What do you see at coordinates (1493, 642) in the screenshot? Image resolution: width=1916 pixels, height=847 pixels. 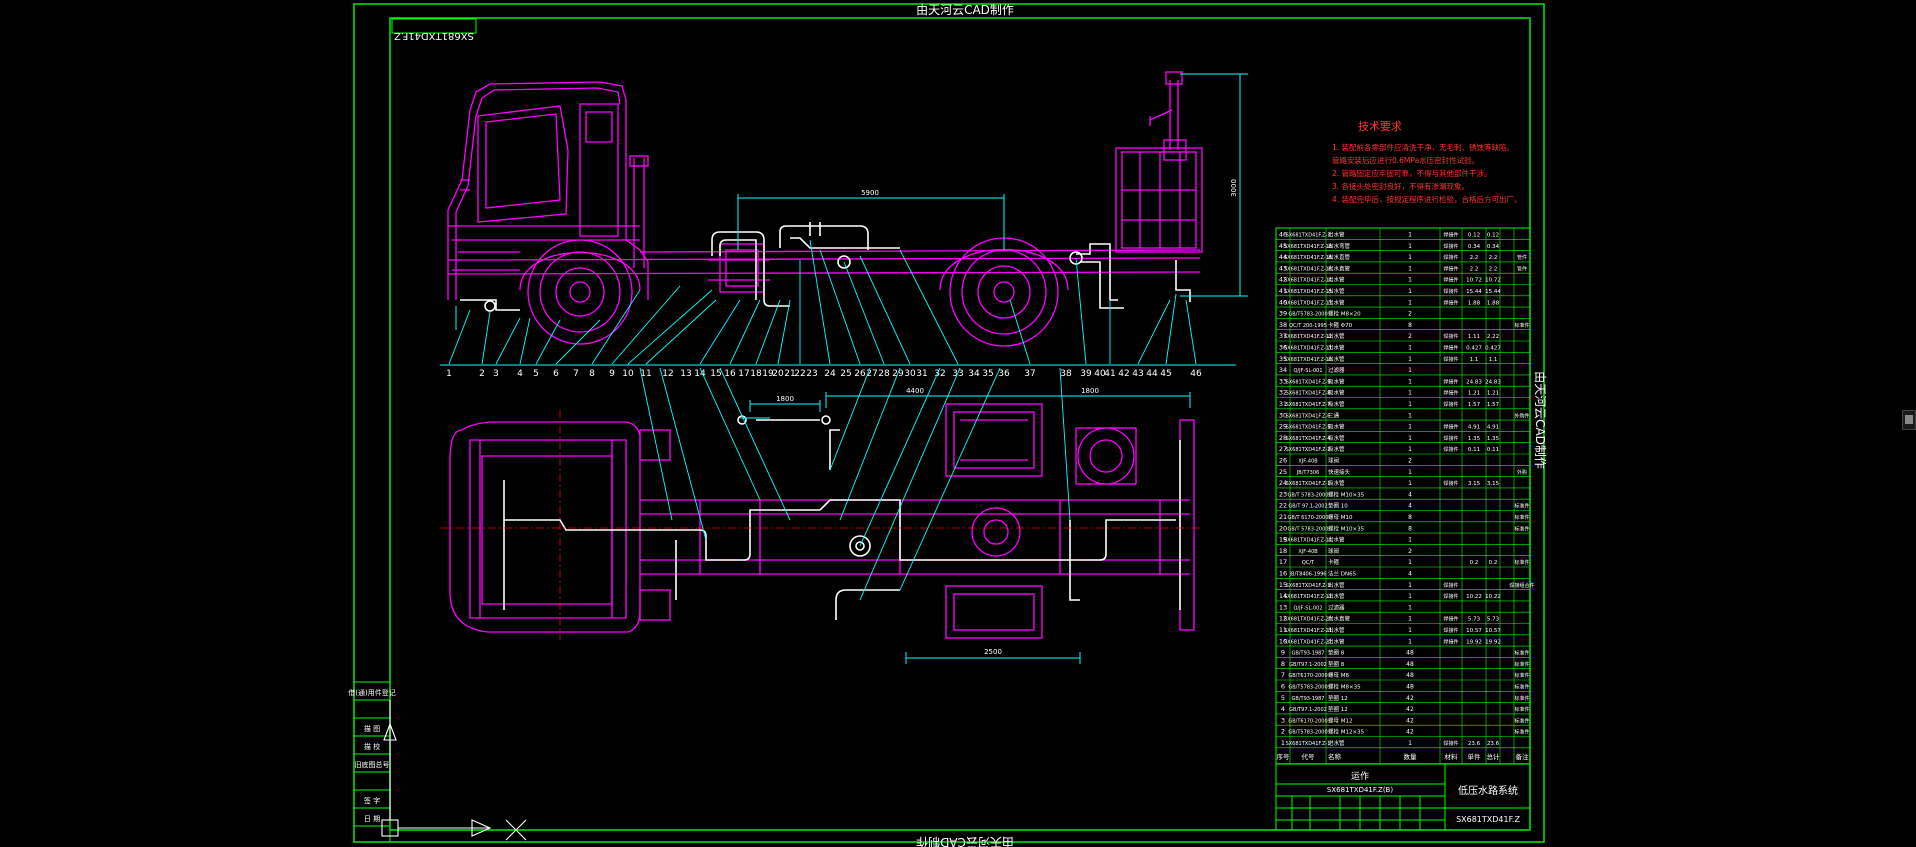 I see `bom-cell-w2: 19.92` at bounding box center [1493, 642].